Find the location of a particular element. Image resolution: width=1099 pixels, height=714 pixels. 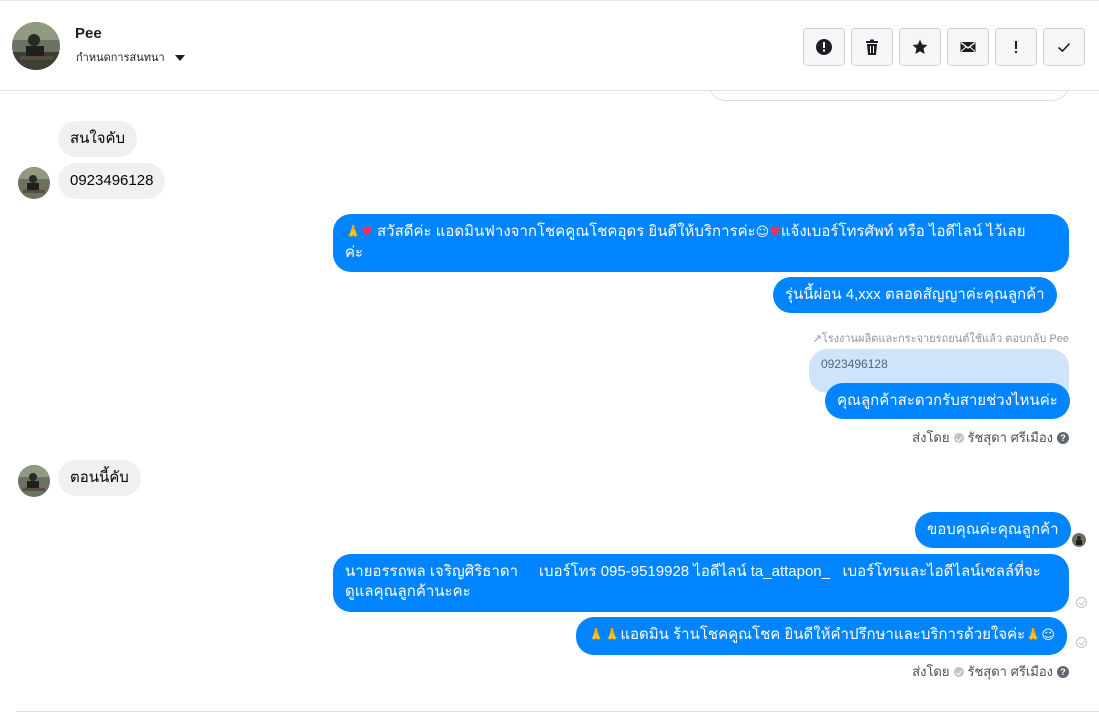

trash-icon is located at coordinates (872, 47).